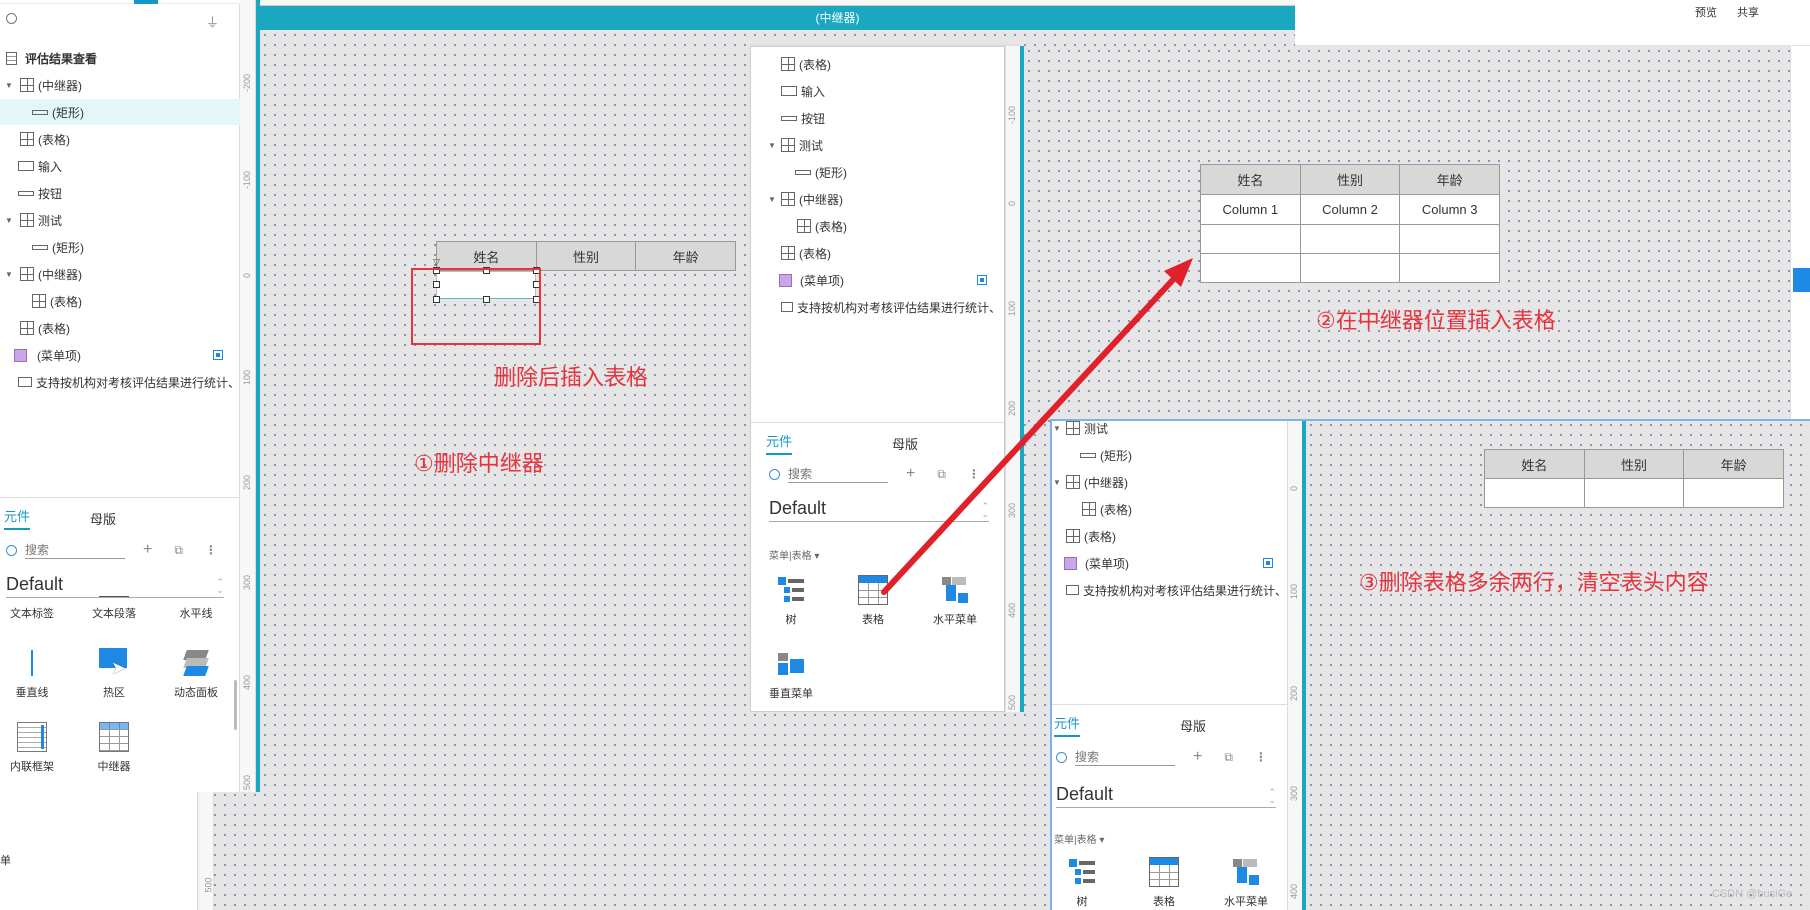 This screenshot has height=910, width=1810. I want to click on watermark: CSDN @busiGe, so click(1752, 894).